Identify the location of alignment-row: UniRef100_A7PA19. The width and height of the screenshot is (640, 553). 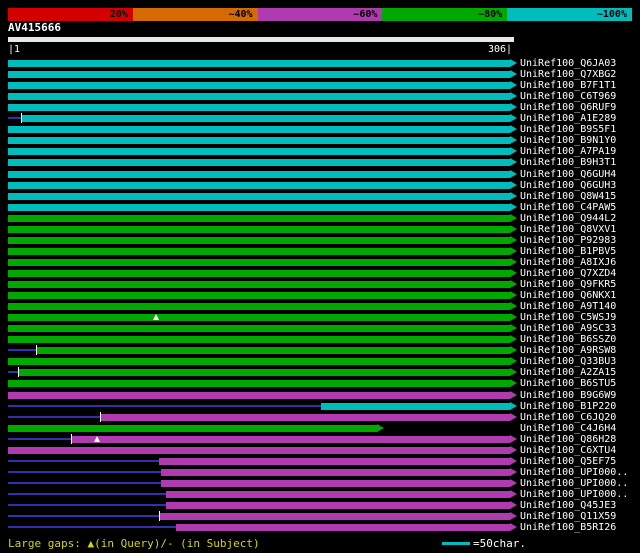
(320, 151).